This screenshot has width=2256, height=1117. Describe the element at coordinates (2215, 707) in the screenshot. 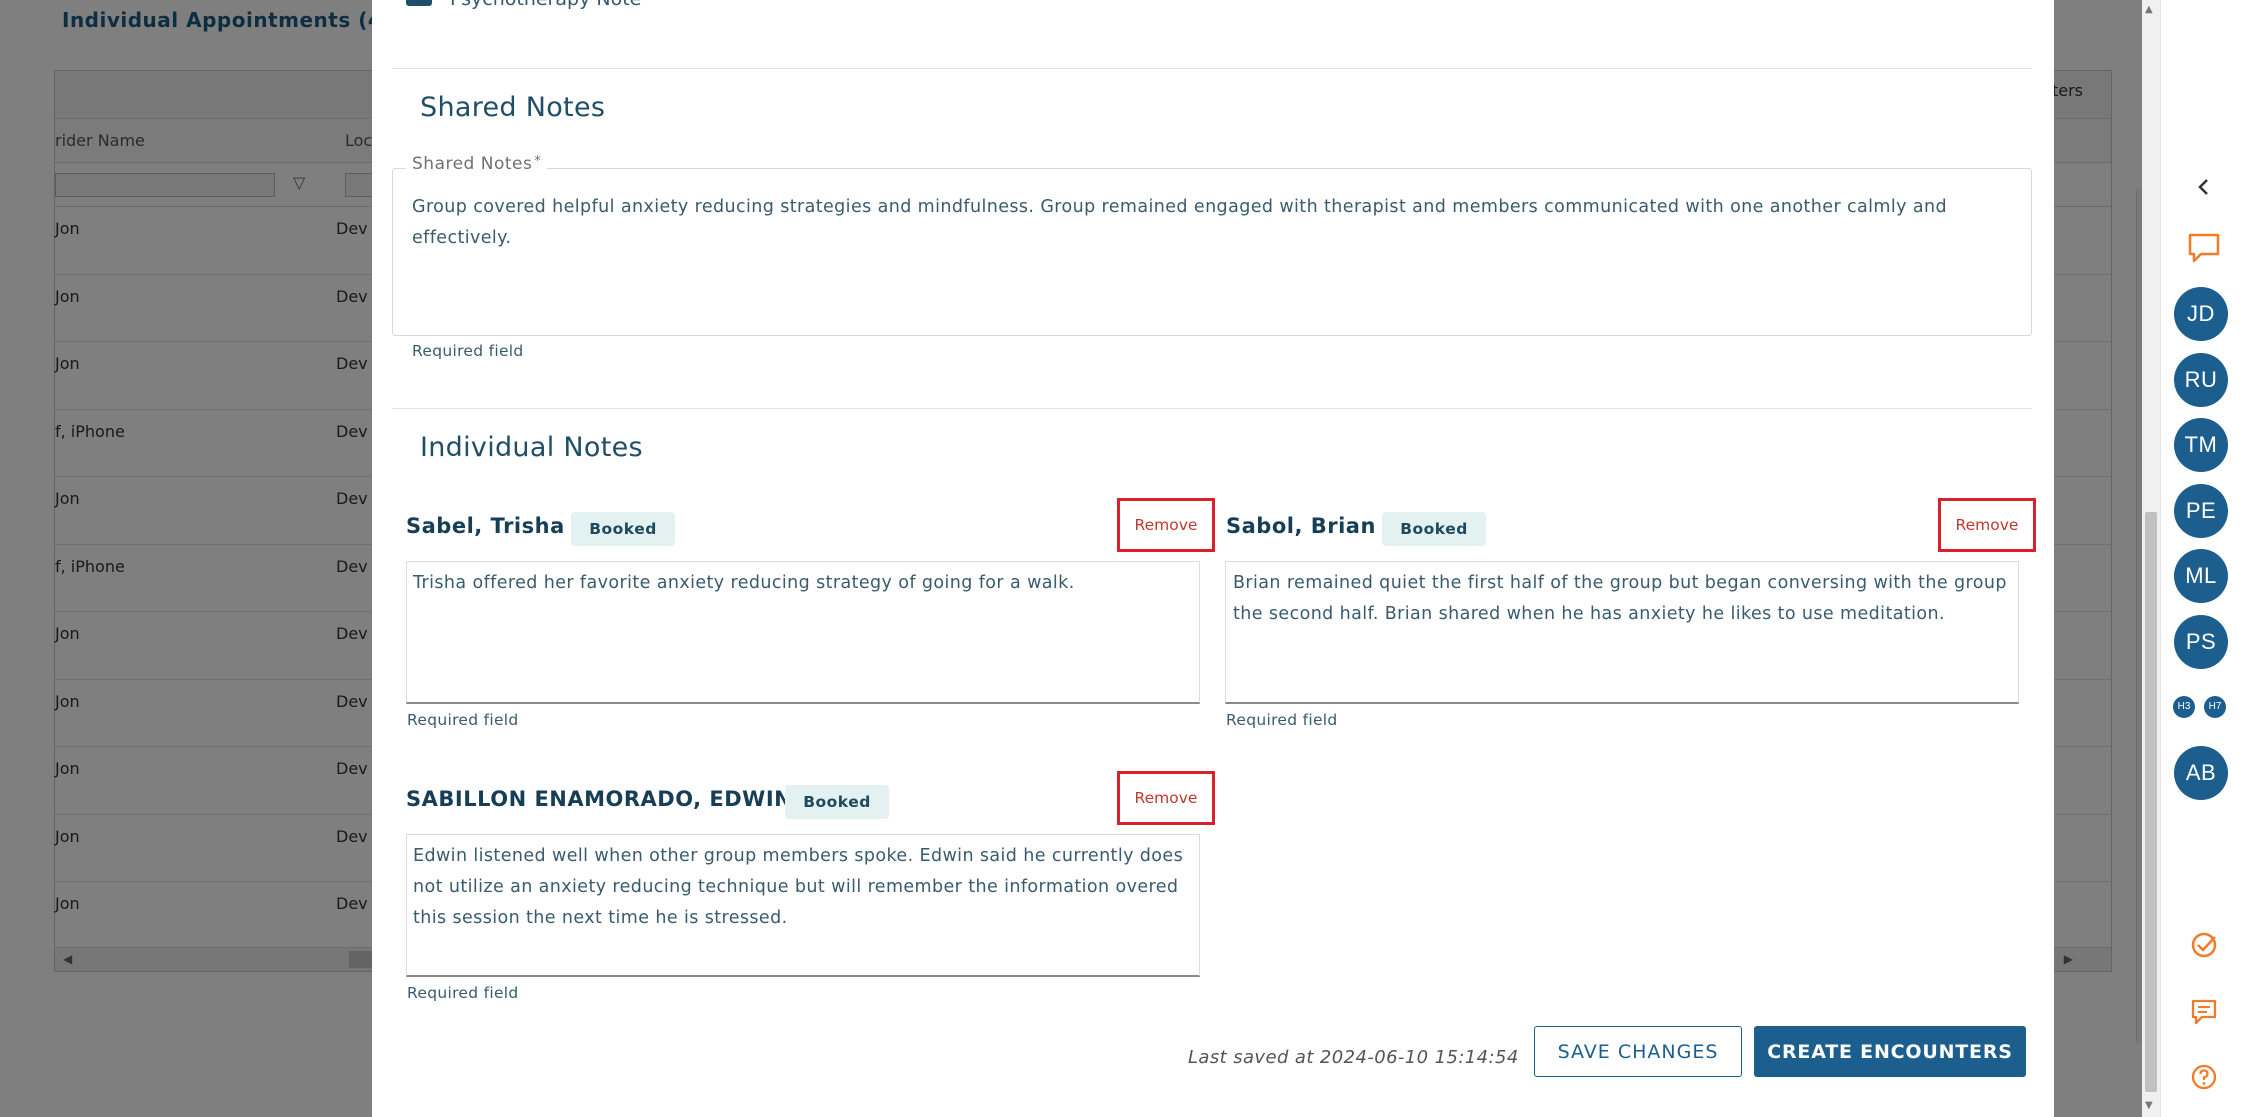

I see `avatar: H7` at that location.